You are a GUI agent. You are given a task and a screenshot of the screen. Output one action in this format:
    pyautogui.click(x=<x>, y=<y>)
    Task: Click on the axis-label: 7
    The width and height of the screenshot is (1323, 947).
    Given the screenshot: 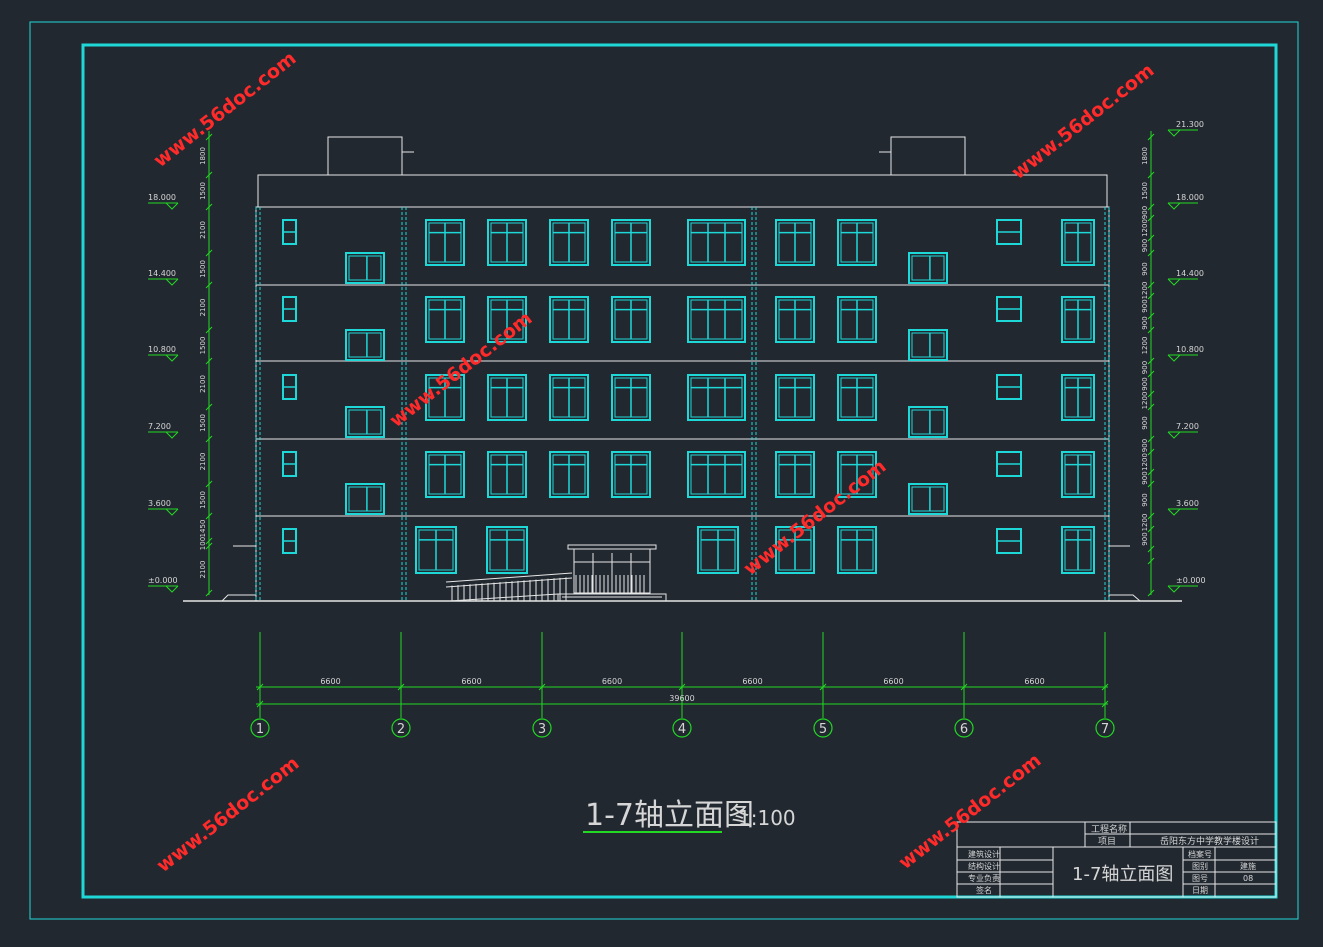 What is the action you would take?
    pyautogui.click(x=1105, y=729)
    